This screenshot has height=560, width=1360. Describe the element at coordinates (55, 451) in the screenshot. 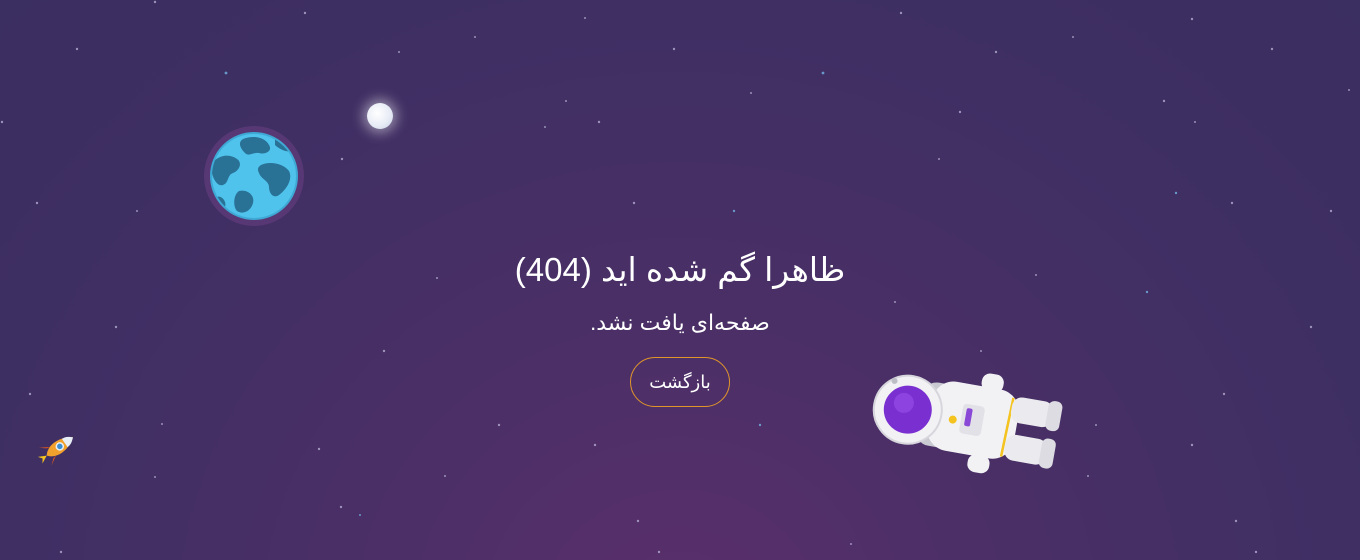

I see `rocket-icon` at that location.